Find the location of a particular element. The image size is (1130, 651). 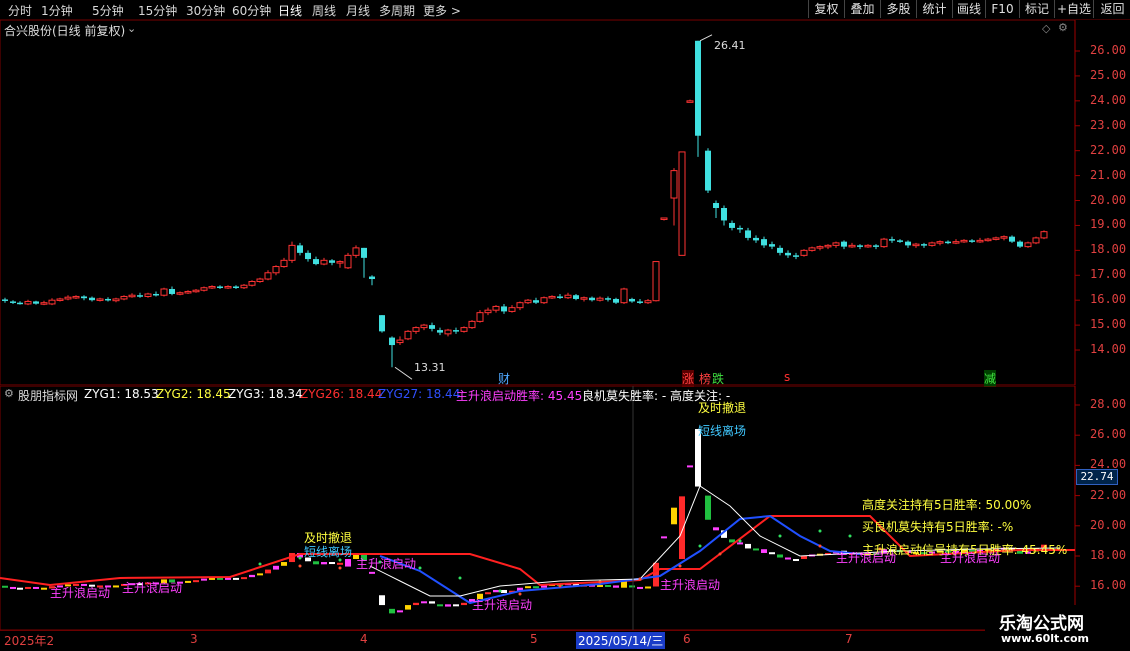

draw-line-button: 画线 is located at coordinates (968, 9).